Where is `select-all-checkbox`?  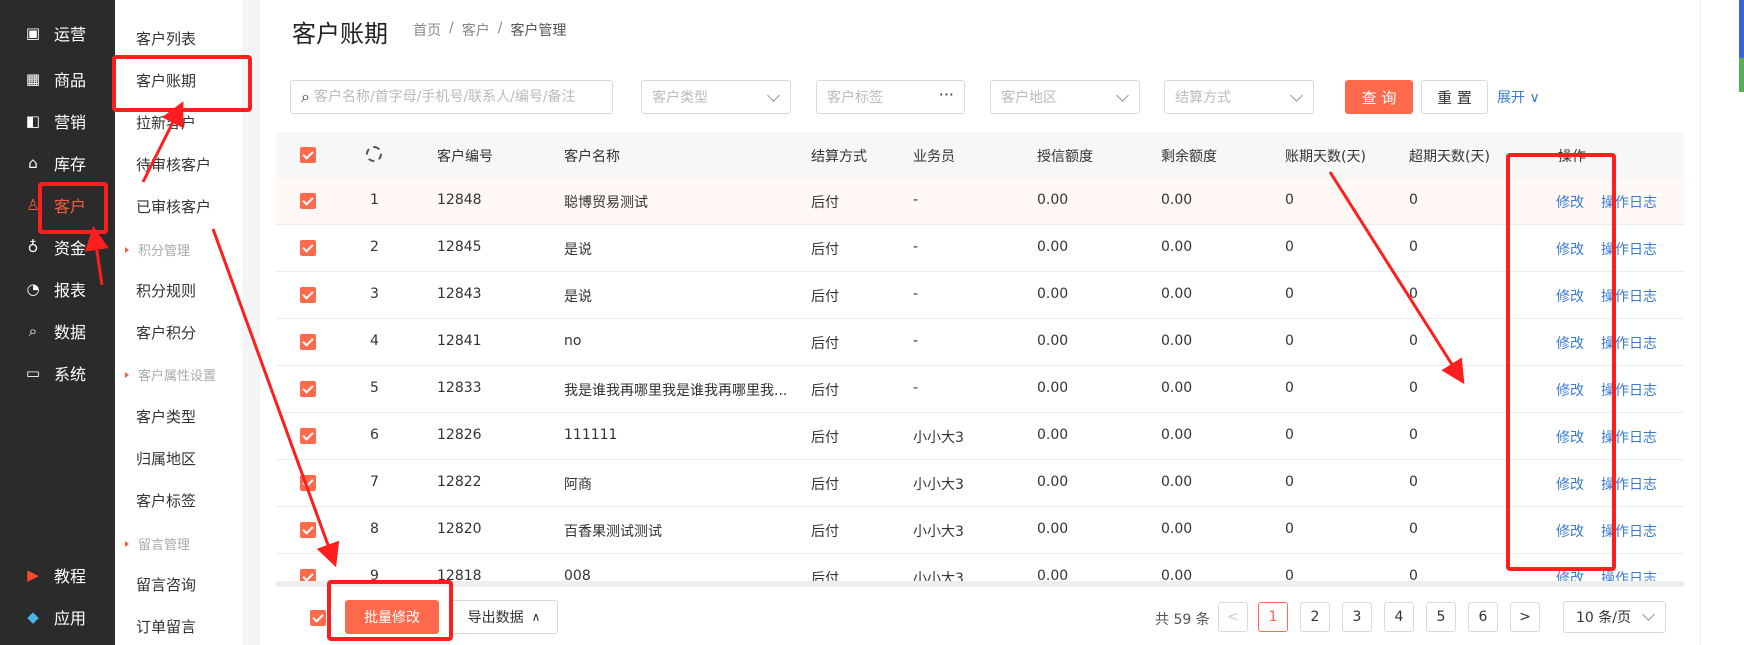
select-all-checkbox is located at coordinates (308, 155).